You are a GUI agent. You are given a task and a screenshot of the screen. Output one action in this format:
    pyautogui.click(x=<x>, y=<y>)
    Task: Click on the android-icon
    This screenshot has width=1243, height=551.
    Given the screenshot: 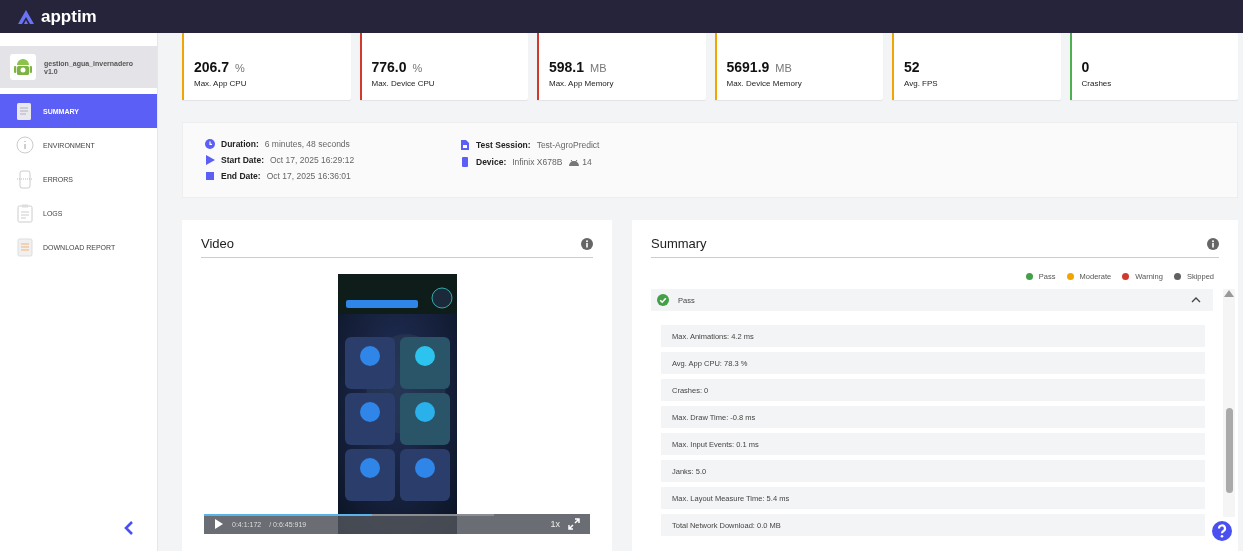 What is the action you would take?
    pyautogui.click(x=574, y=162)
    